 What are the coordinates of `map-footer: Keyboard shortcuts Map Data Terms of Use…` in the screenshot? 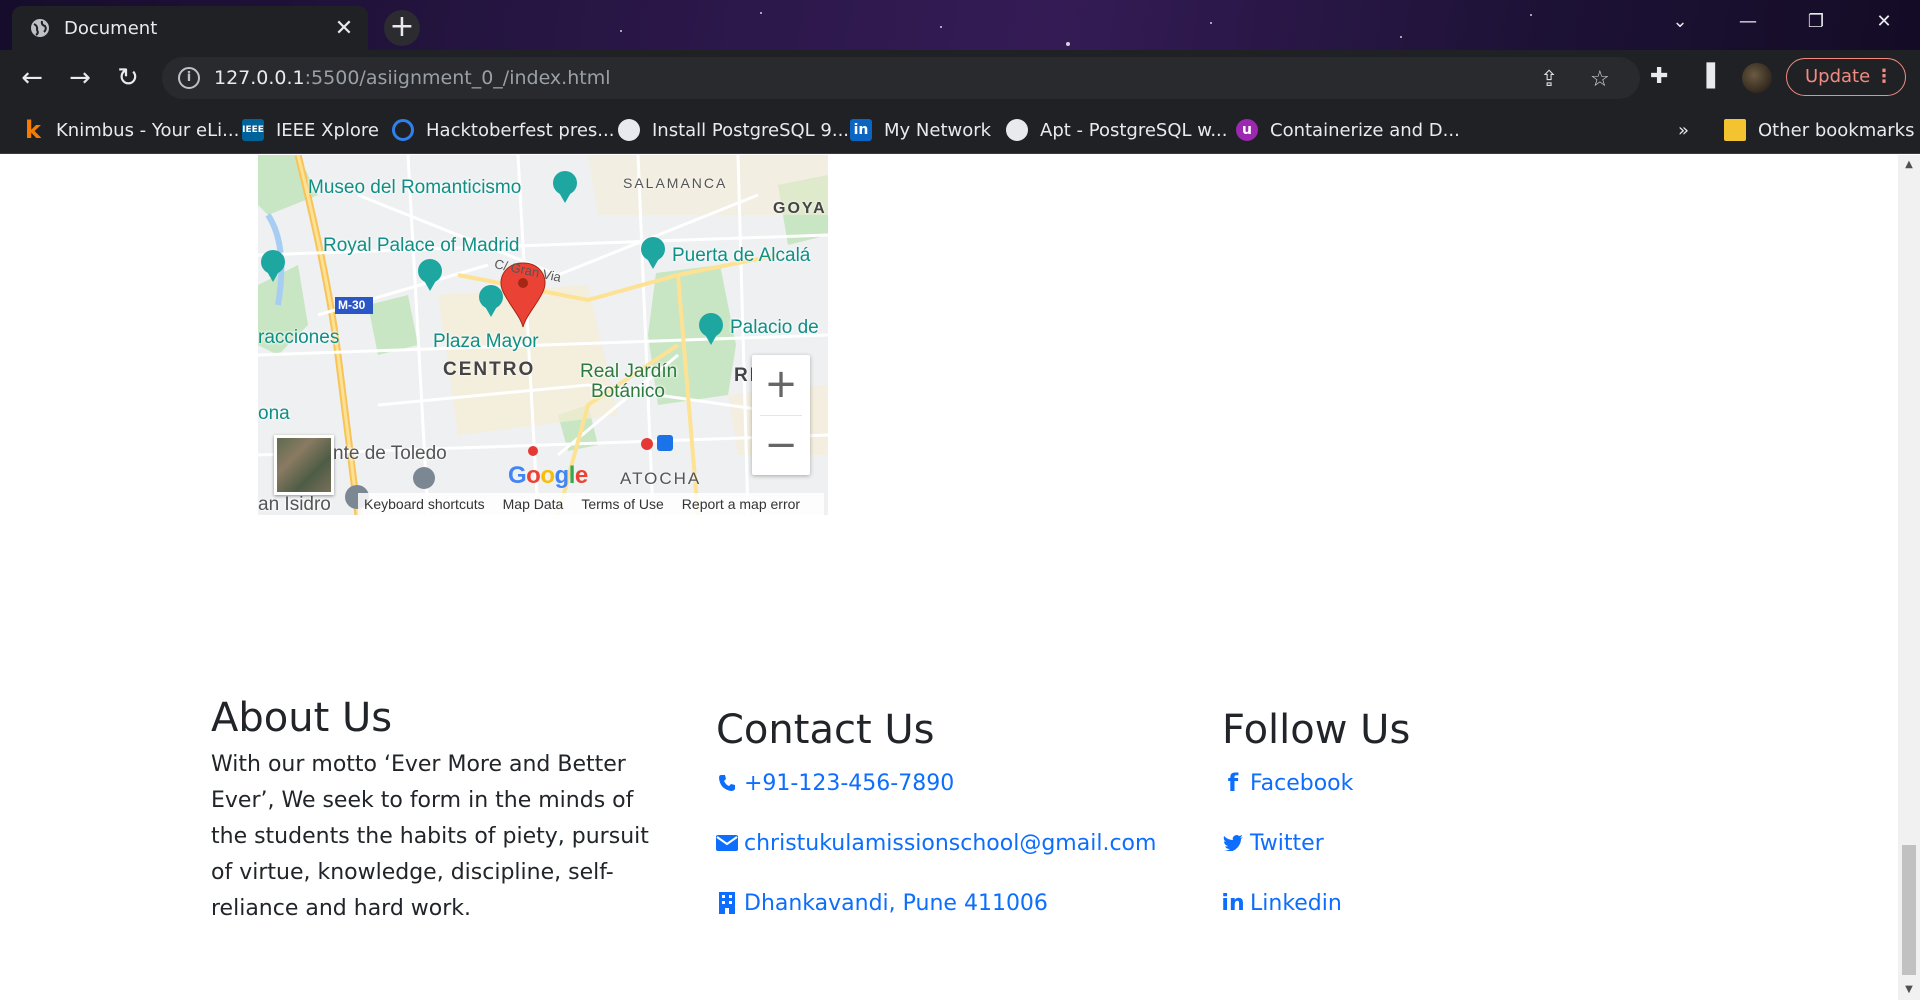 It's located at (591, 504).